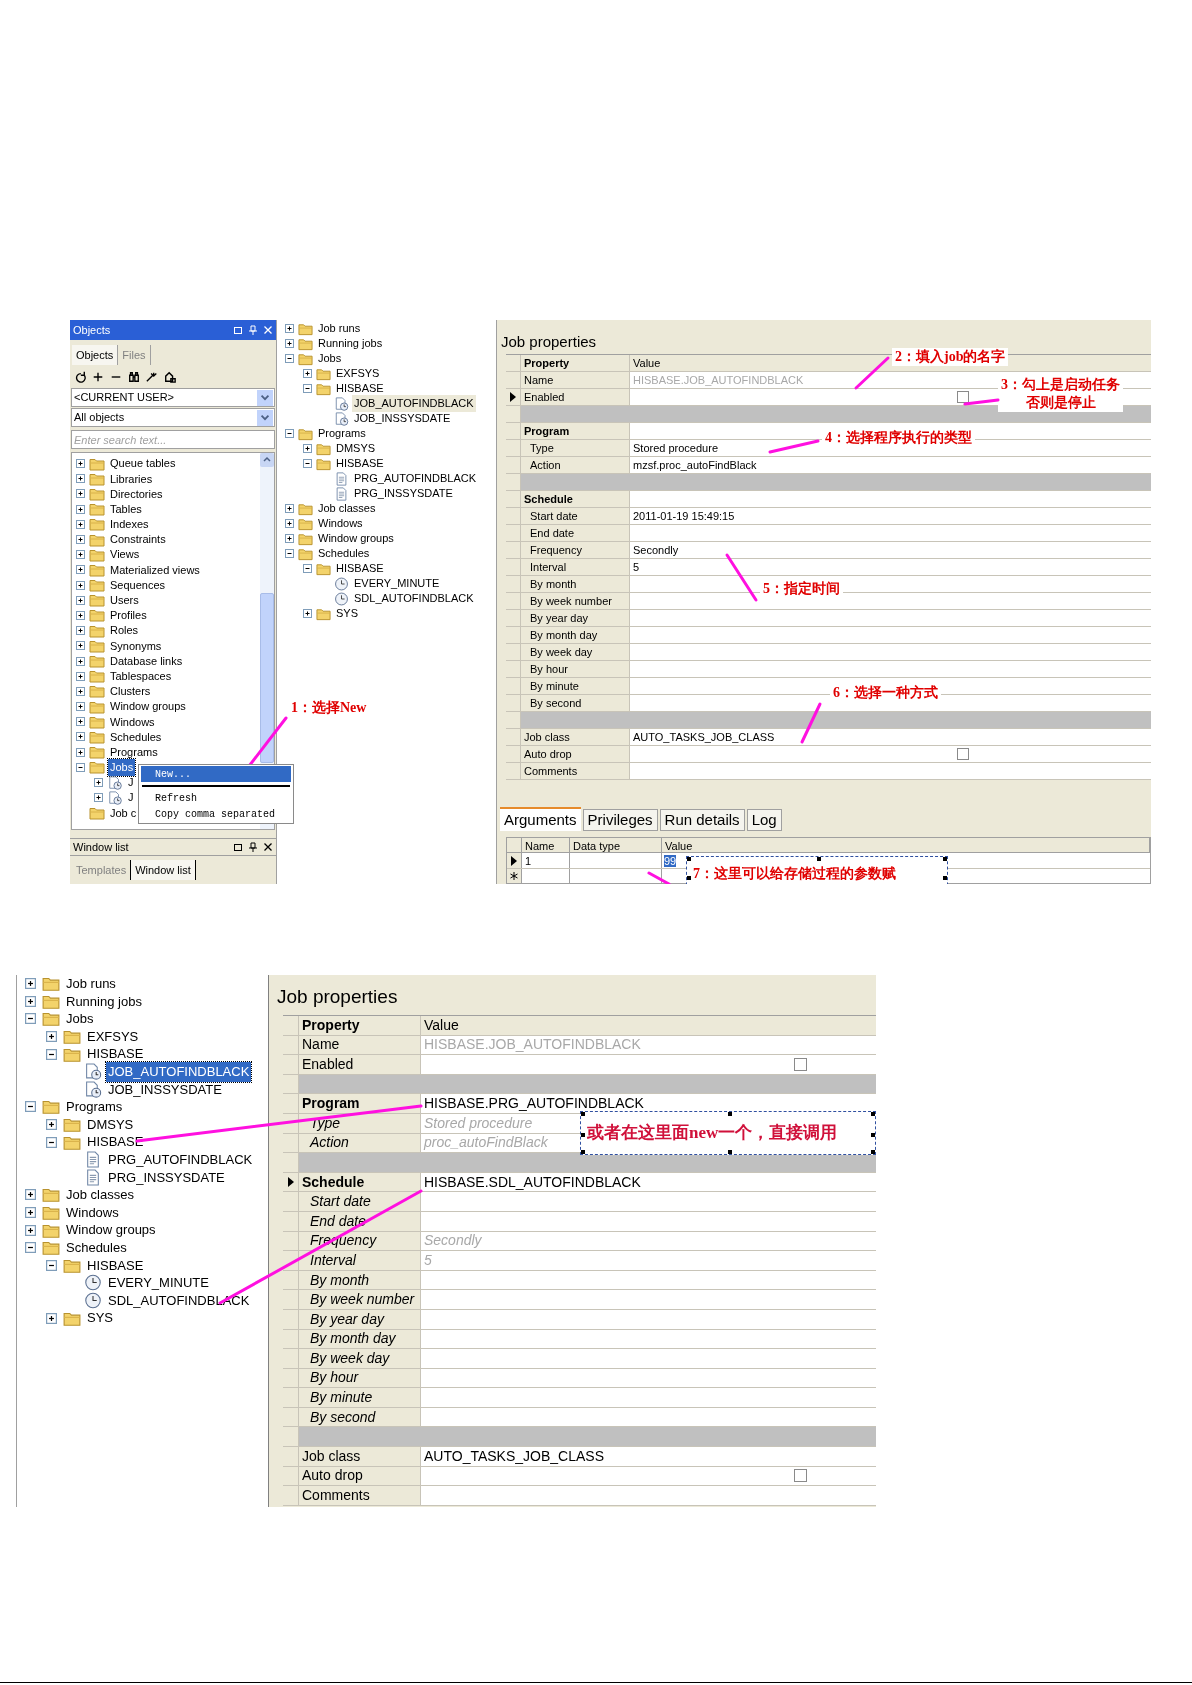 This screenshot has width=1192, height=1685. I want to click on tree-item: Views, so click(125, 554).